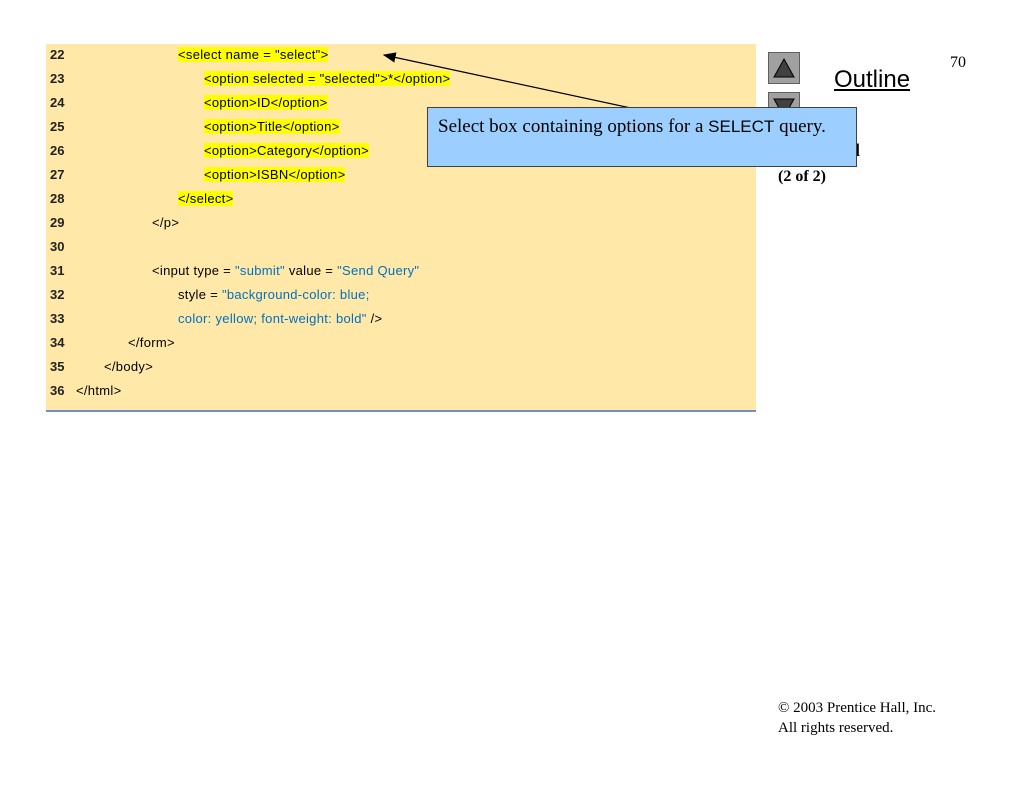  Describe the element at coordinates (800, 126) in the screenshot. I see `callout-text-after: query.` at that location.